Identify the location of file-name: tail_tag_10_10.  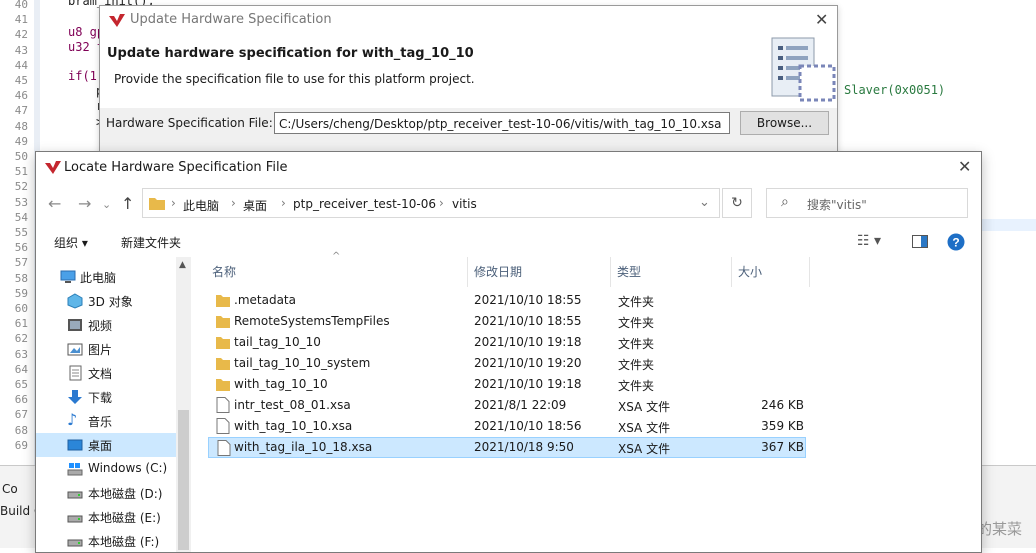
(277, 342).